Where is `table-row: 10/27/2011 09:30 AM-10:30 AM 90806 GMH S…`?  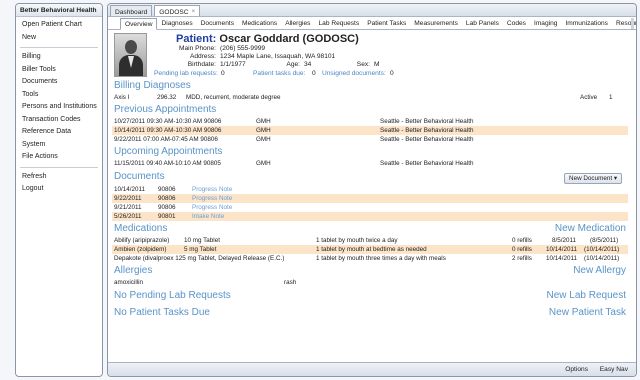 table-row: 10/27/2011 09:30 AM-10:30 AM 90806 GMH S… is located at coordinates (370, 121).